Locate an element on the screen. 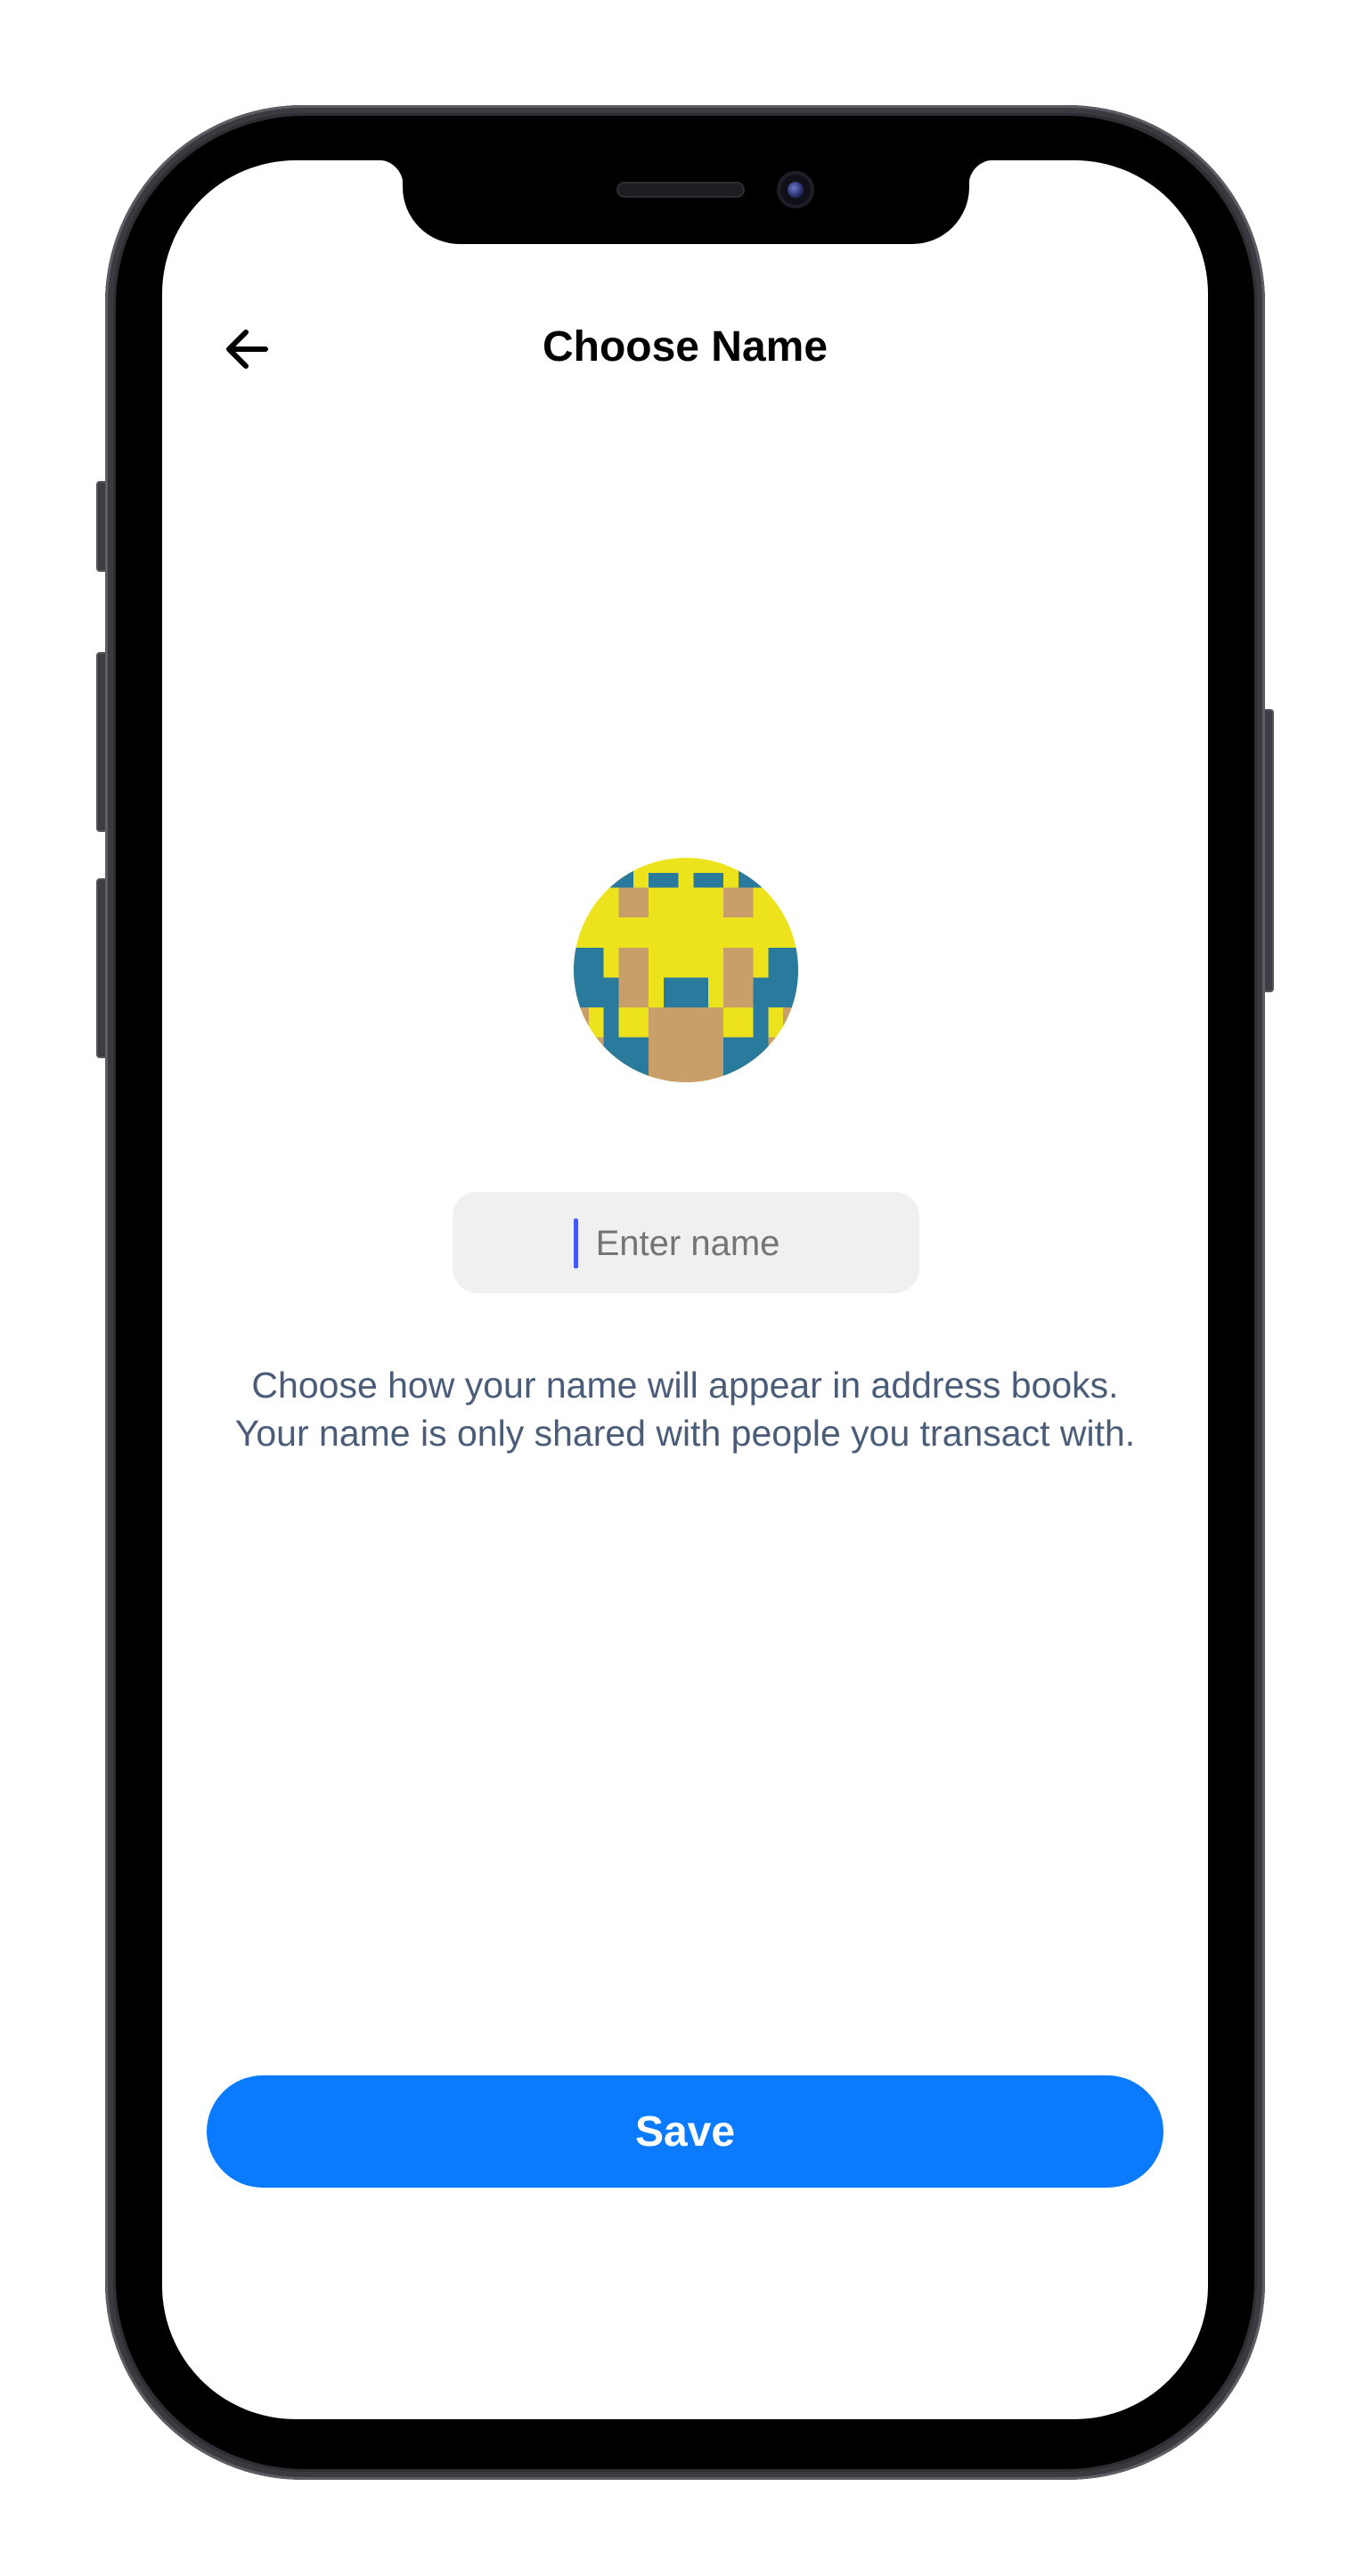 Image resolution: width=1363 pixels, height=2576 pixels. notch-corner-left is located at coordinates (391, 173).